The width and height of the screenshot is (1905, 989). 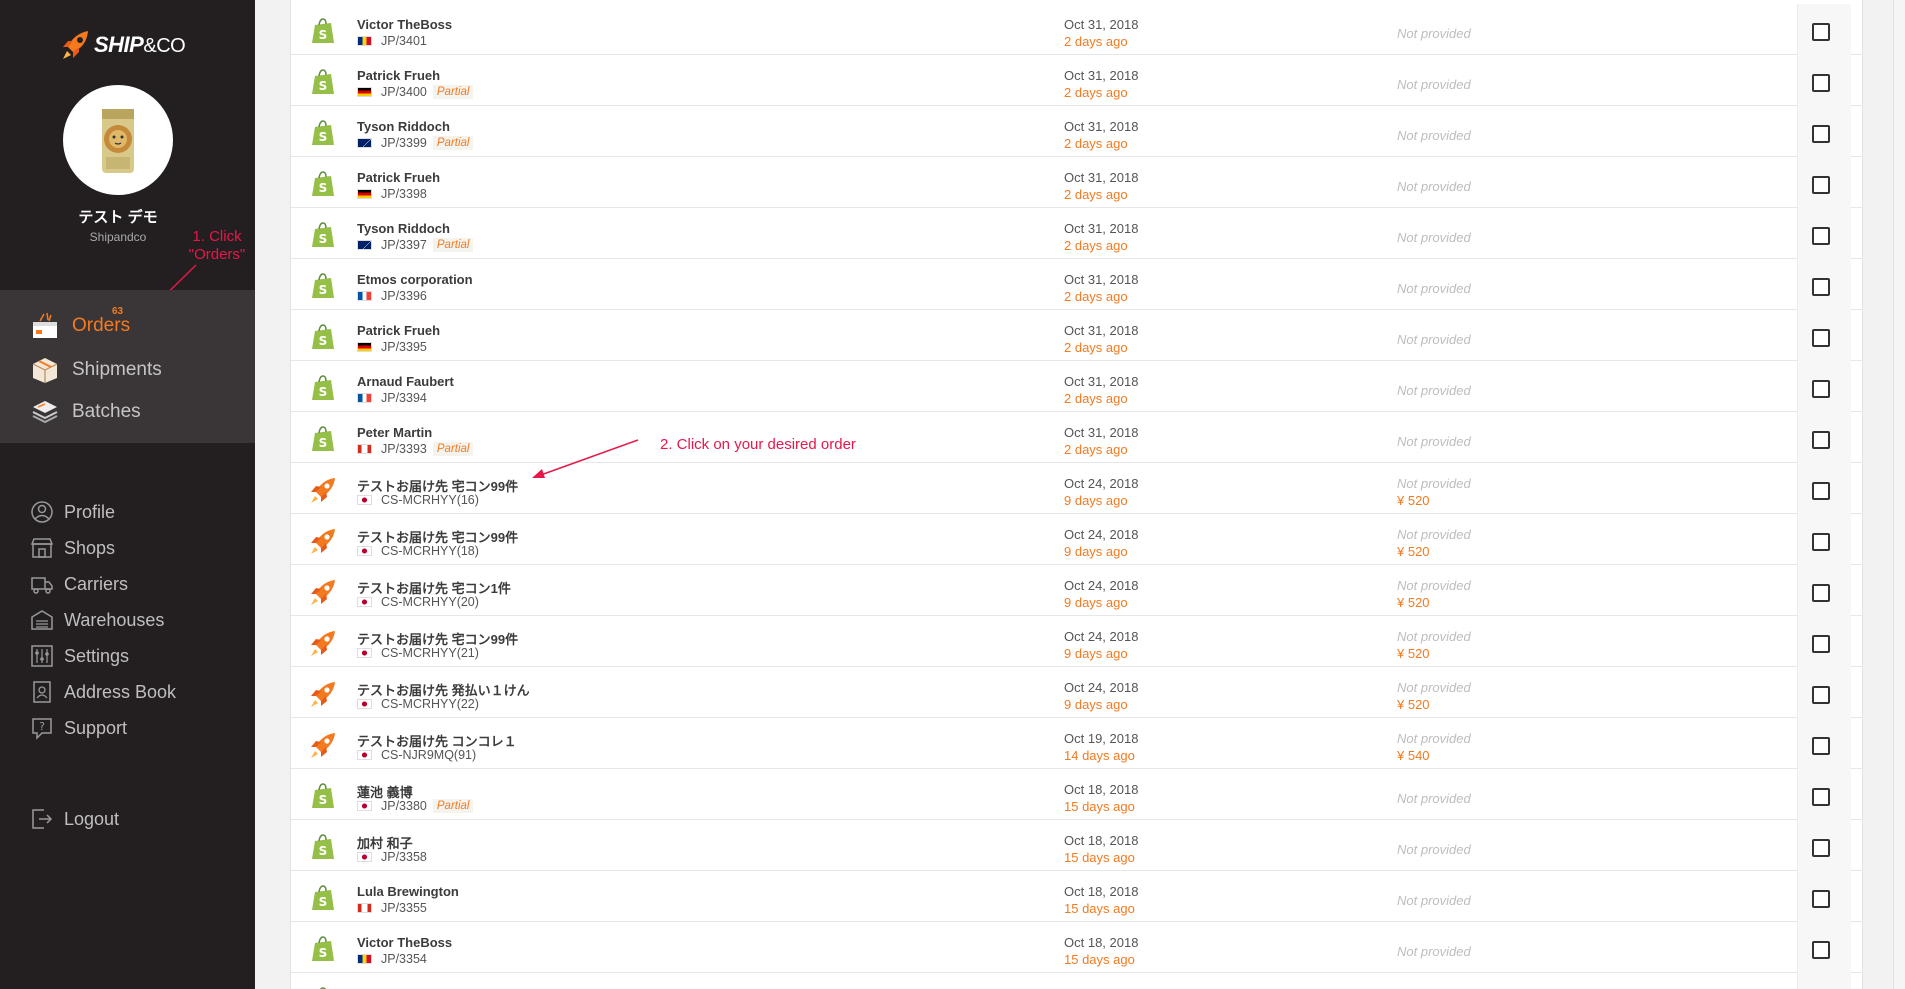 I want to click on order-row: S蓮池 義博Oct 18, 2018, so click(x=1076, y=981).